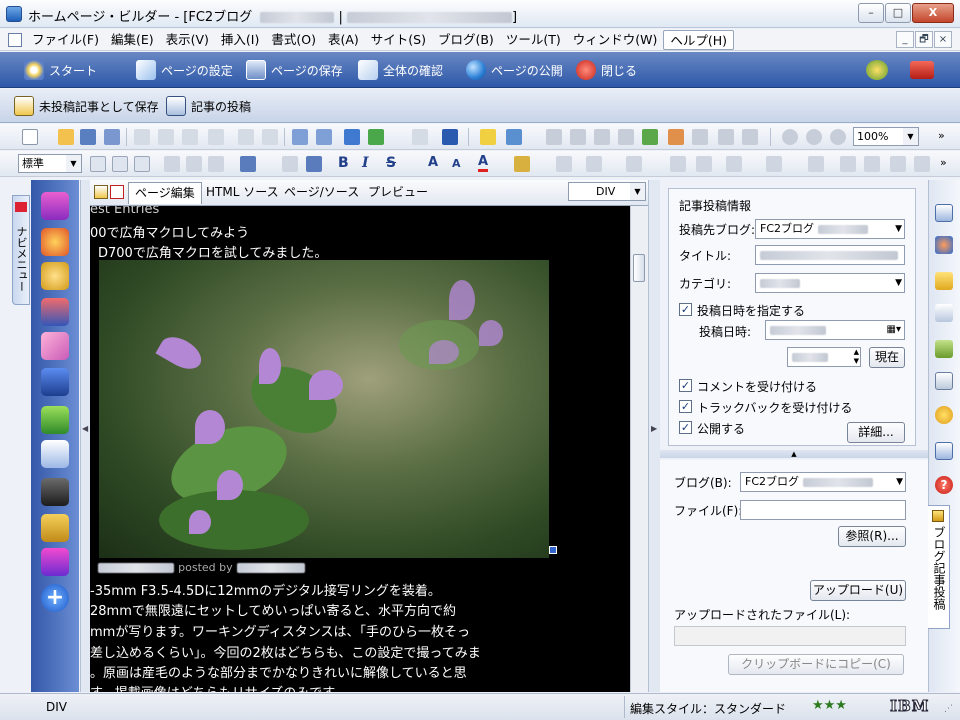 The image size is (960, 720). Describe the element at coordinates (242, 193) in the screenshot. I see `tab-html-source: HTML ソース` at that location.